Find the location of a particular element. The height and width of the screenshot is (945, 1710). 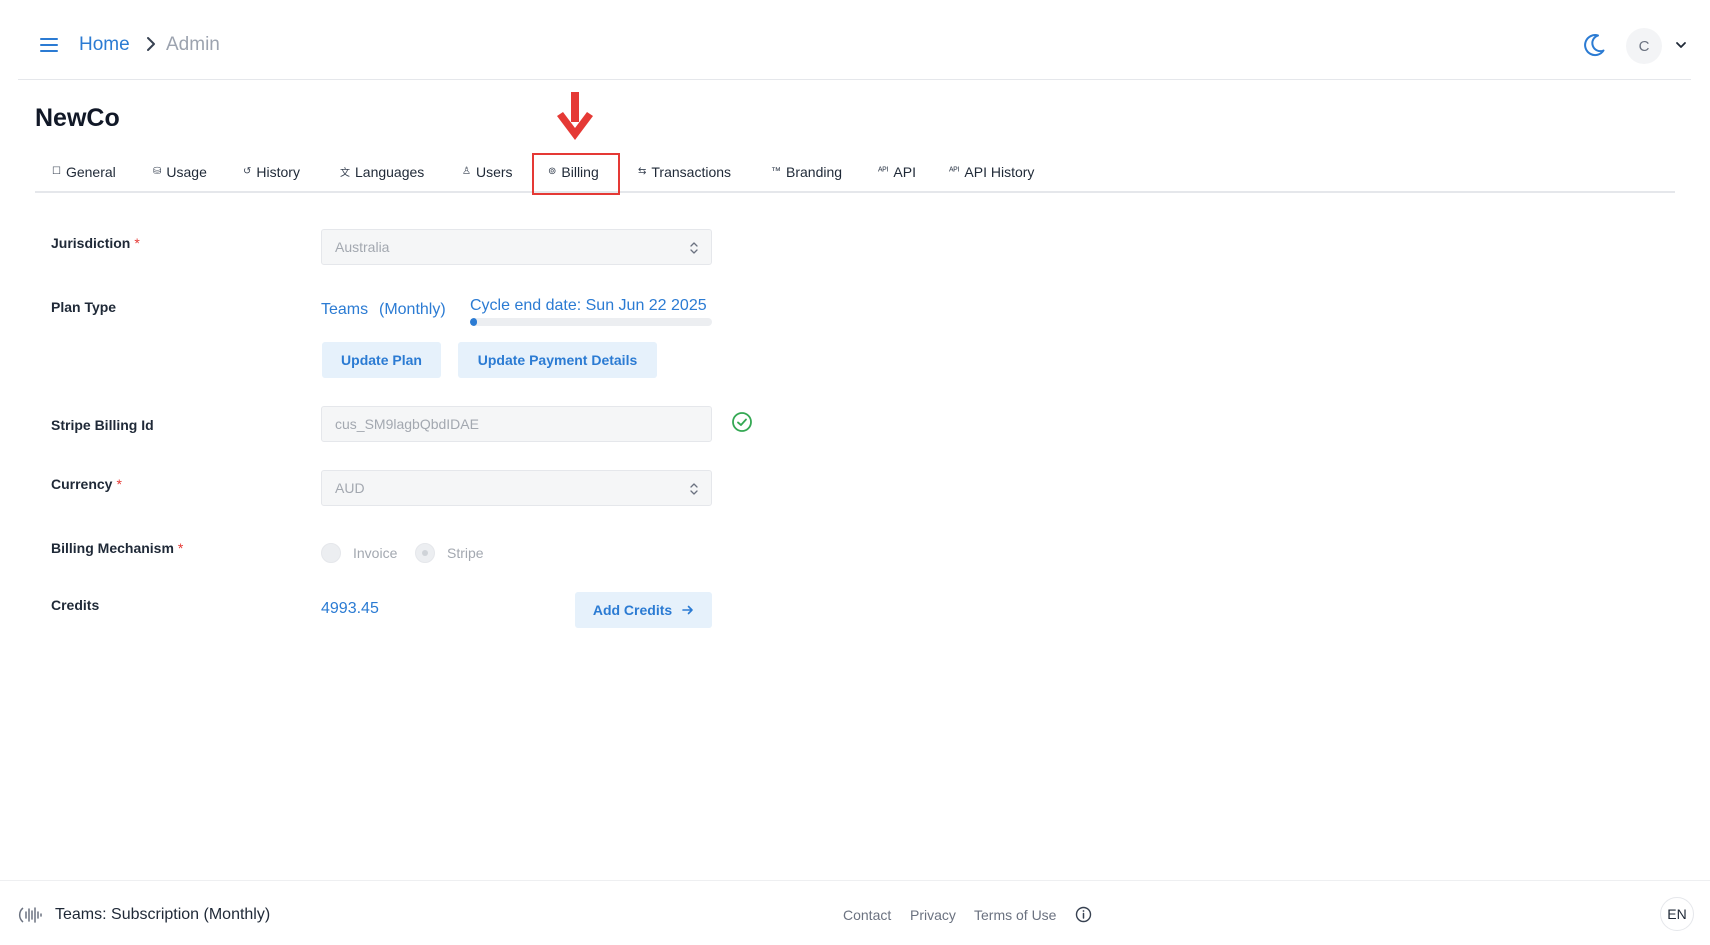

jurisdiction-select: Australia is located at coordinates (516, 247).